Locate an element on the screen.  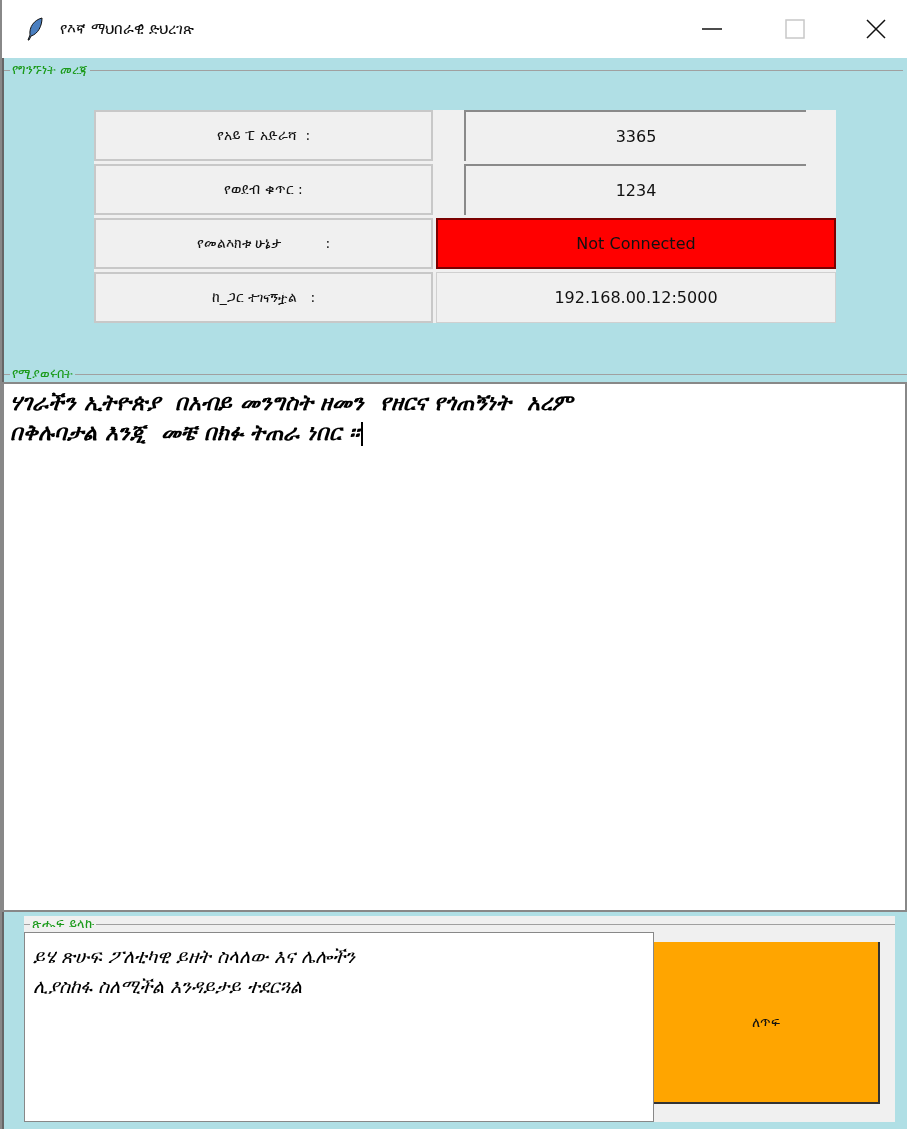
field-value: 192.168.00.12:5000 is located at coordinates (636, 297).